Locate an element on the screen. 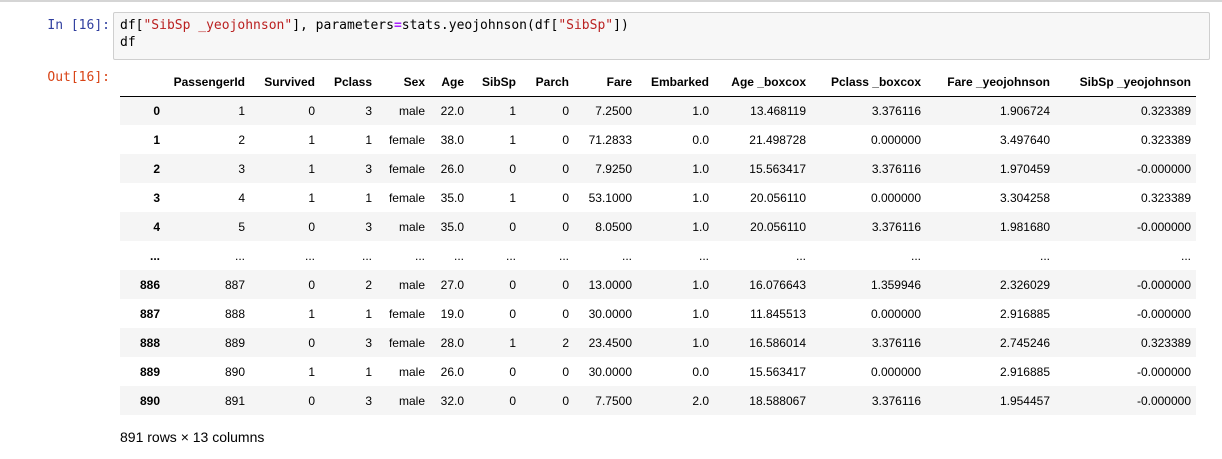 The image size is (1222, 459). row-index: 887 is located at coordinates (149, 313).